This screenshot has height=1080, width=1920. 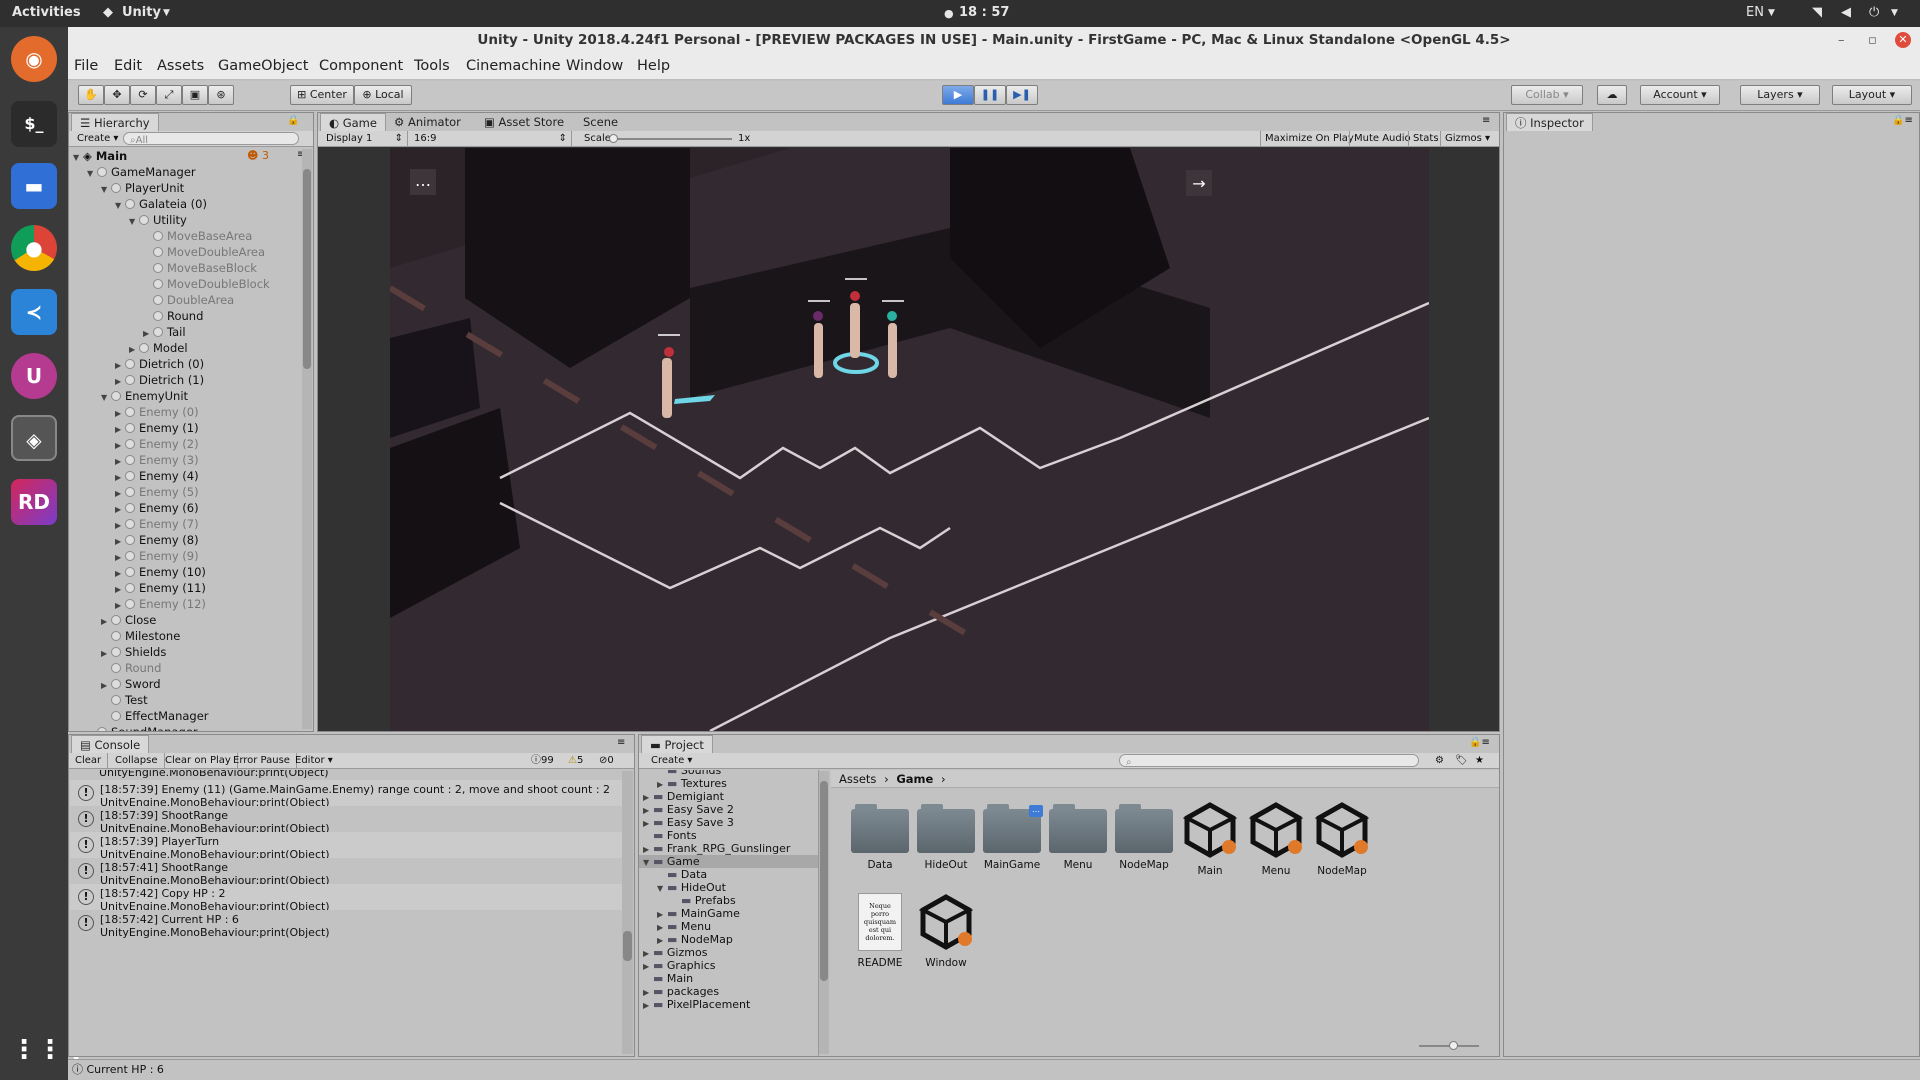 I want to click on hierarchy-item: ▶ Dietrich (0), so click(x=159, y=364).